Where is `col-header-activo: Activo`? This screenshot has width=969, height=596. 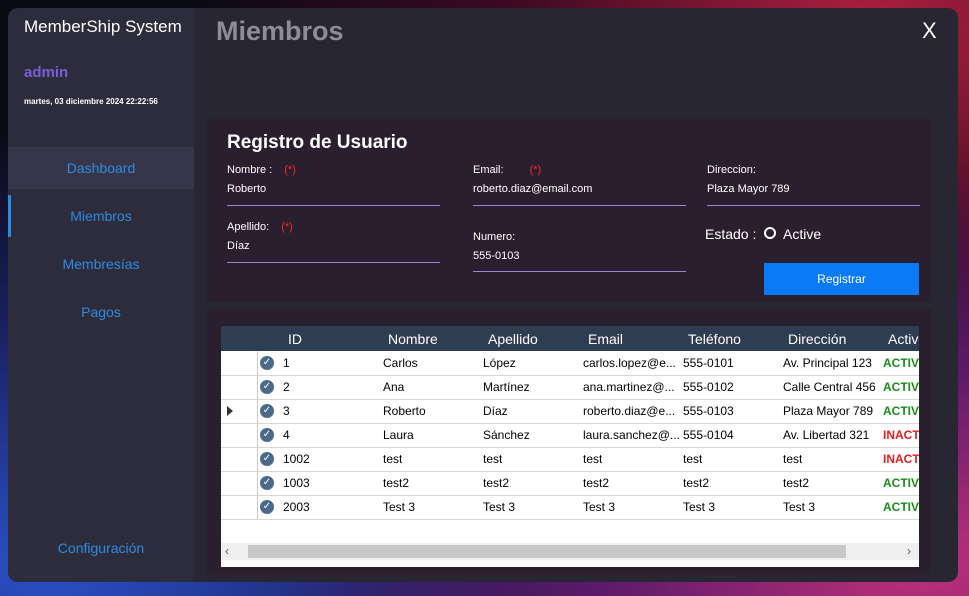 col-header-activo: Activo is located at coordinates (903, 339).